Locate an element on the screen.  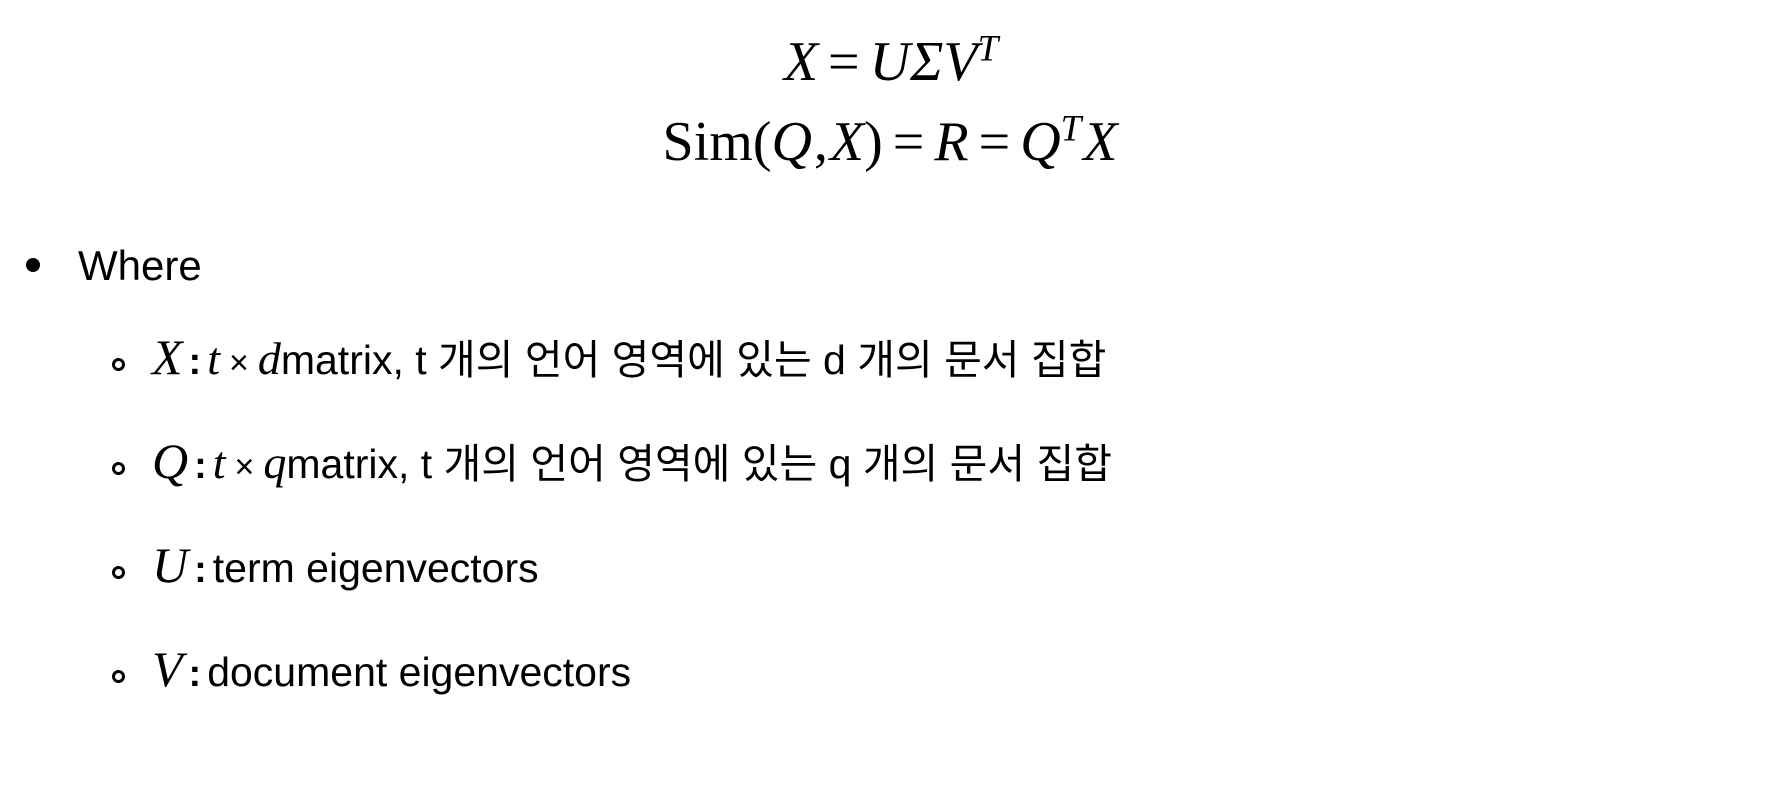
bullet-where-label: Where is located at coordinates (140, 265).